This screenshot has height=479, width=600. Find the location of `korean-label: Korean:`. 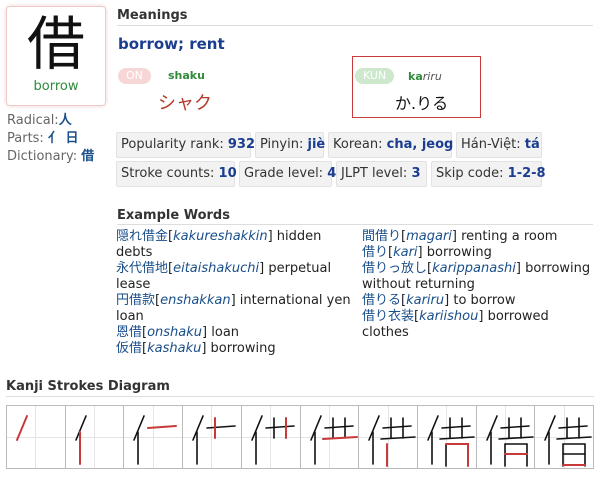

korean-label: Korean: is located at coordinates (358, 144).